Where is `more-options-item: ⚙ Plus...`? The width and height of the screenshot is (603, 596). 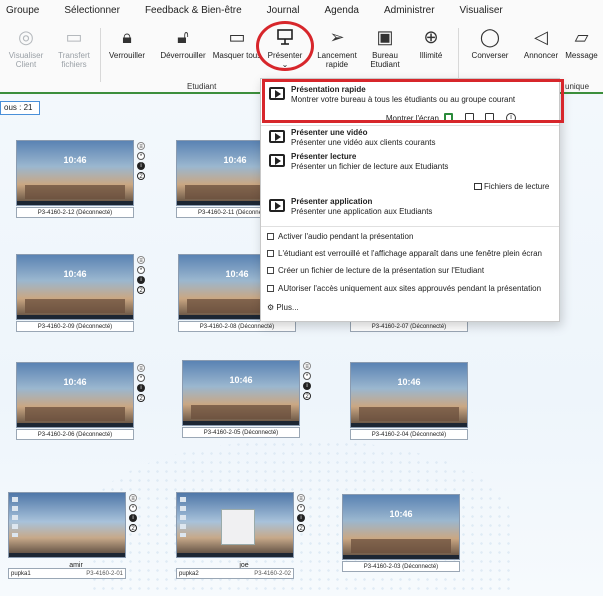
more-options-item: ⚙ Plus... is located at coordinates (283, 307).